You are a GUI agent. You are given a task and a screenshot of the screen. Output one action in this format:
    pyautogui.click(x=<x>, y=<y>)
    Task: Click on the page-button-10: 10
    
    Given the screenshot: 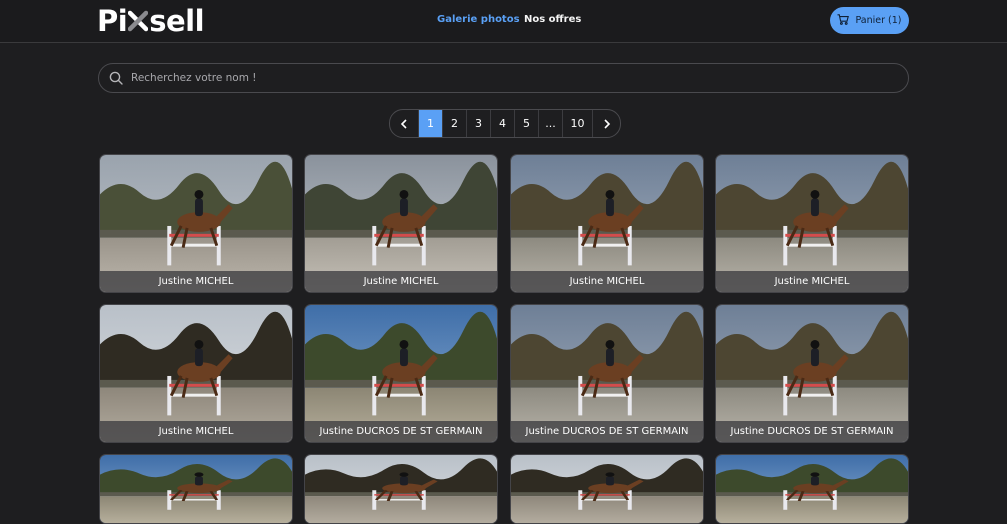 What is the action you would take?
    pyautogui.click(x=577, y=123)
    